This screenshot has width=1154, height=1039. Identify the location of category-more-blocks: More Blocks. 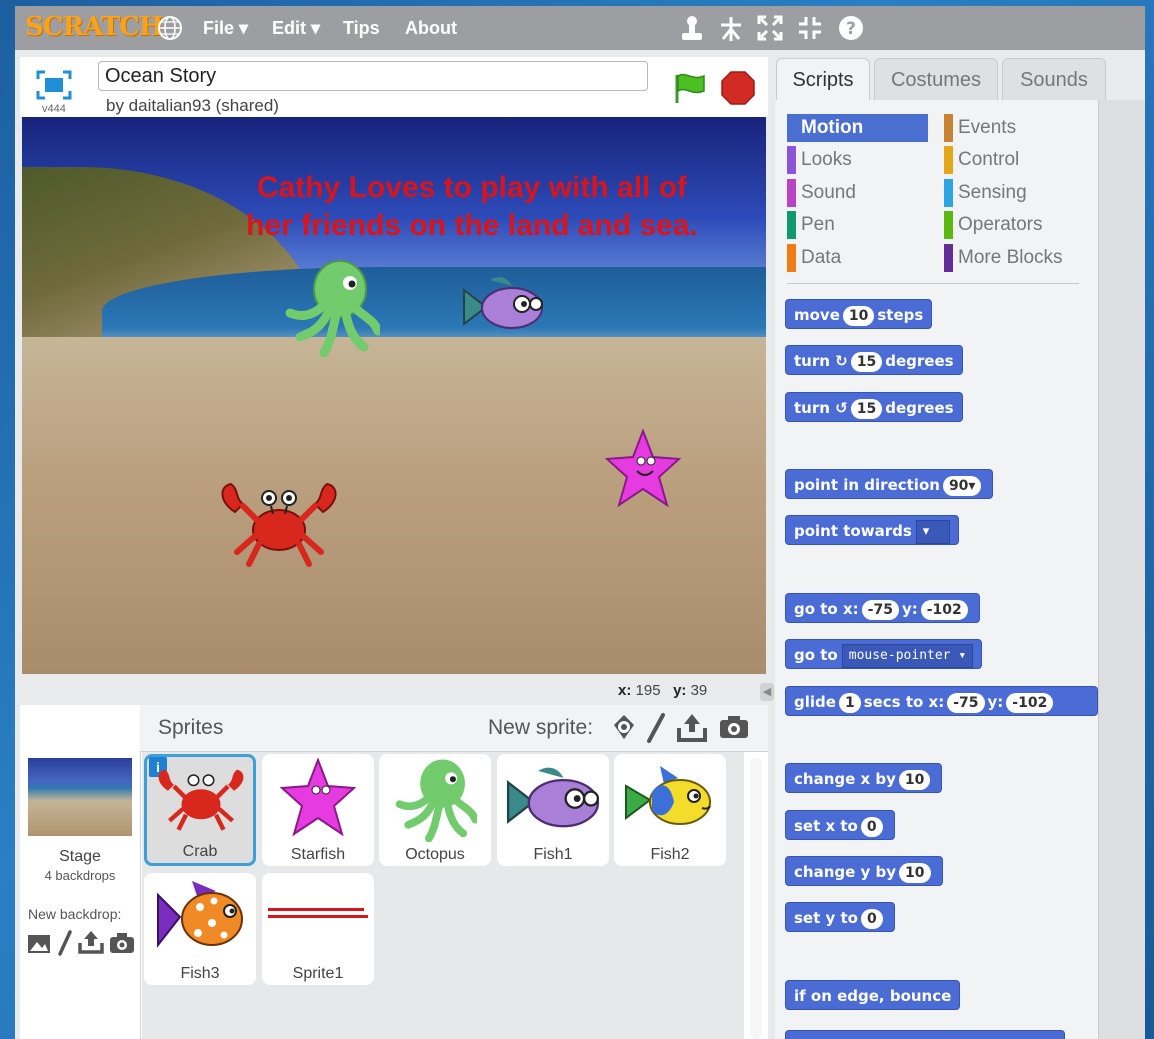
(1014, 258).